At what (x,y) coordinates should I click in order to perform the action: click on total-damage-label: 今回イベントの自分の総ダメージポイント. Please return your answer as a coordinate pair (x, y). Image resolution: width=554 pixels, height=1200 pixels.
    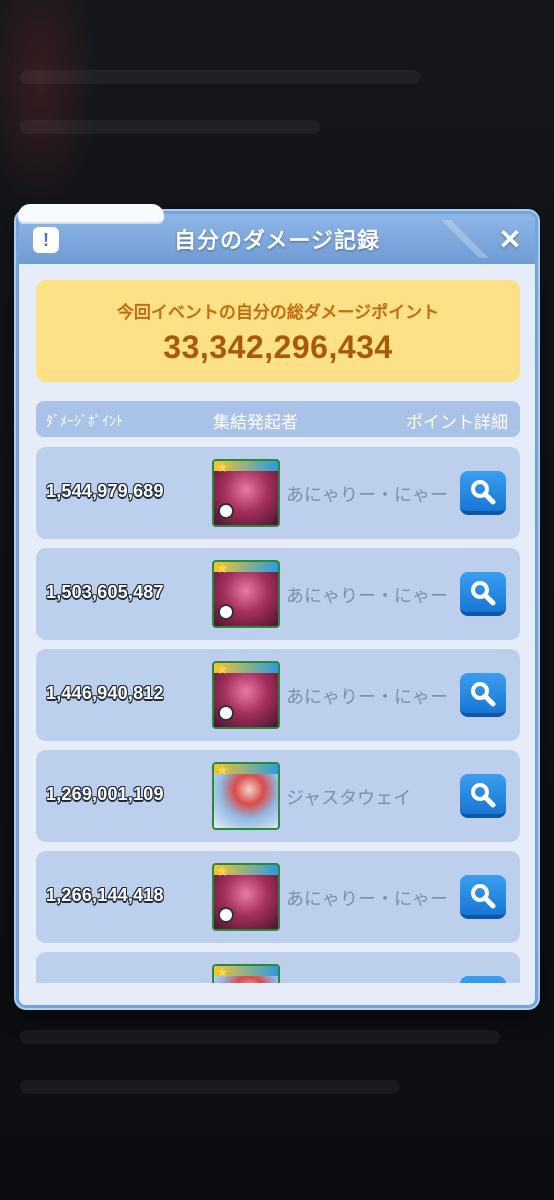
    Looking at the image, I should click on (278, 313).